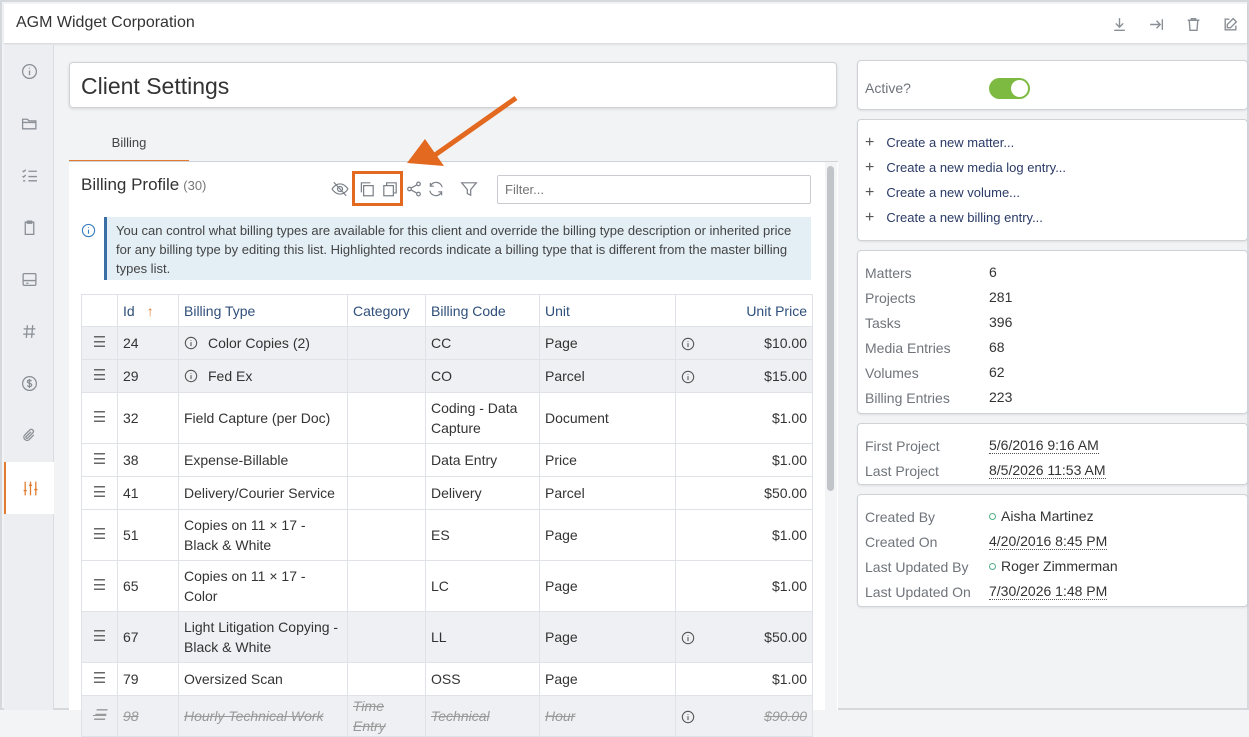 The width and height of the screenshot is (1249, 737). Describe the element at coordinates (469, 189) in the screenshot. I see `filter-icon` at that location.